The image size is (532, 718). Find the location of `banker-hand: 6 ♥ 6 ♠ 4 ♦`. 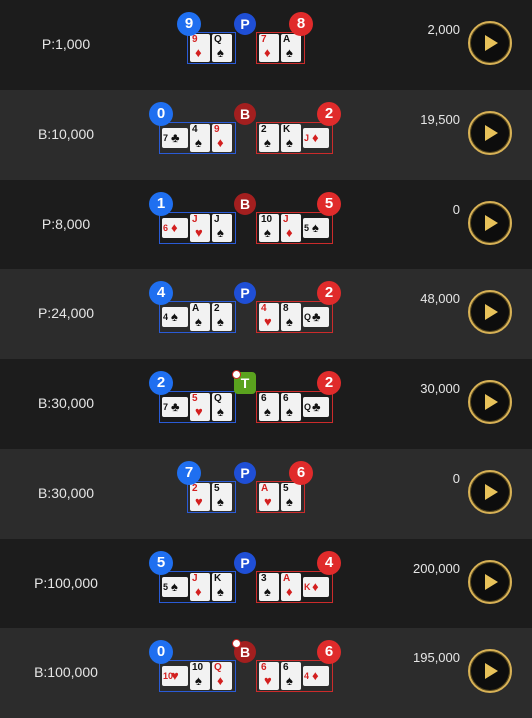

banker-hand: 6 ♥ 6 ♠ 4 ♦ is located at coordinates (294, 676).